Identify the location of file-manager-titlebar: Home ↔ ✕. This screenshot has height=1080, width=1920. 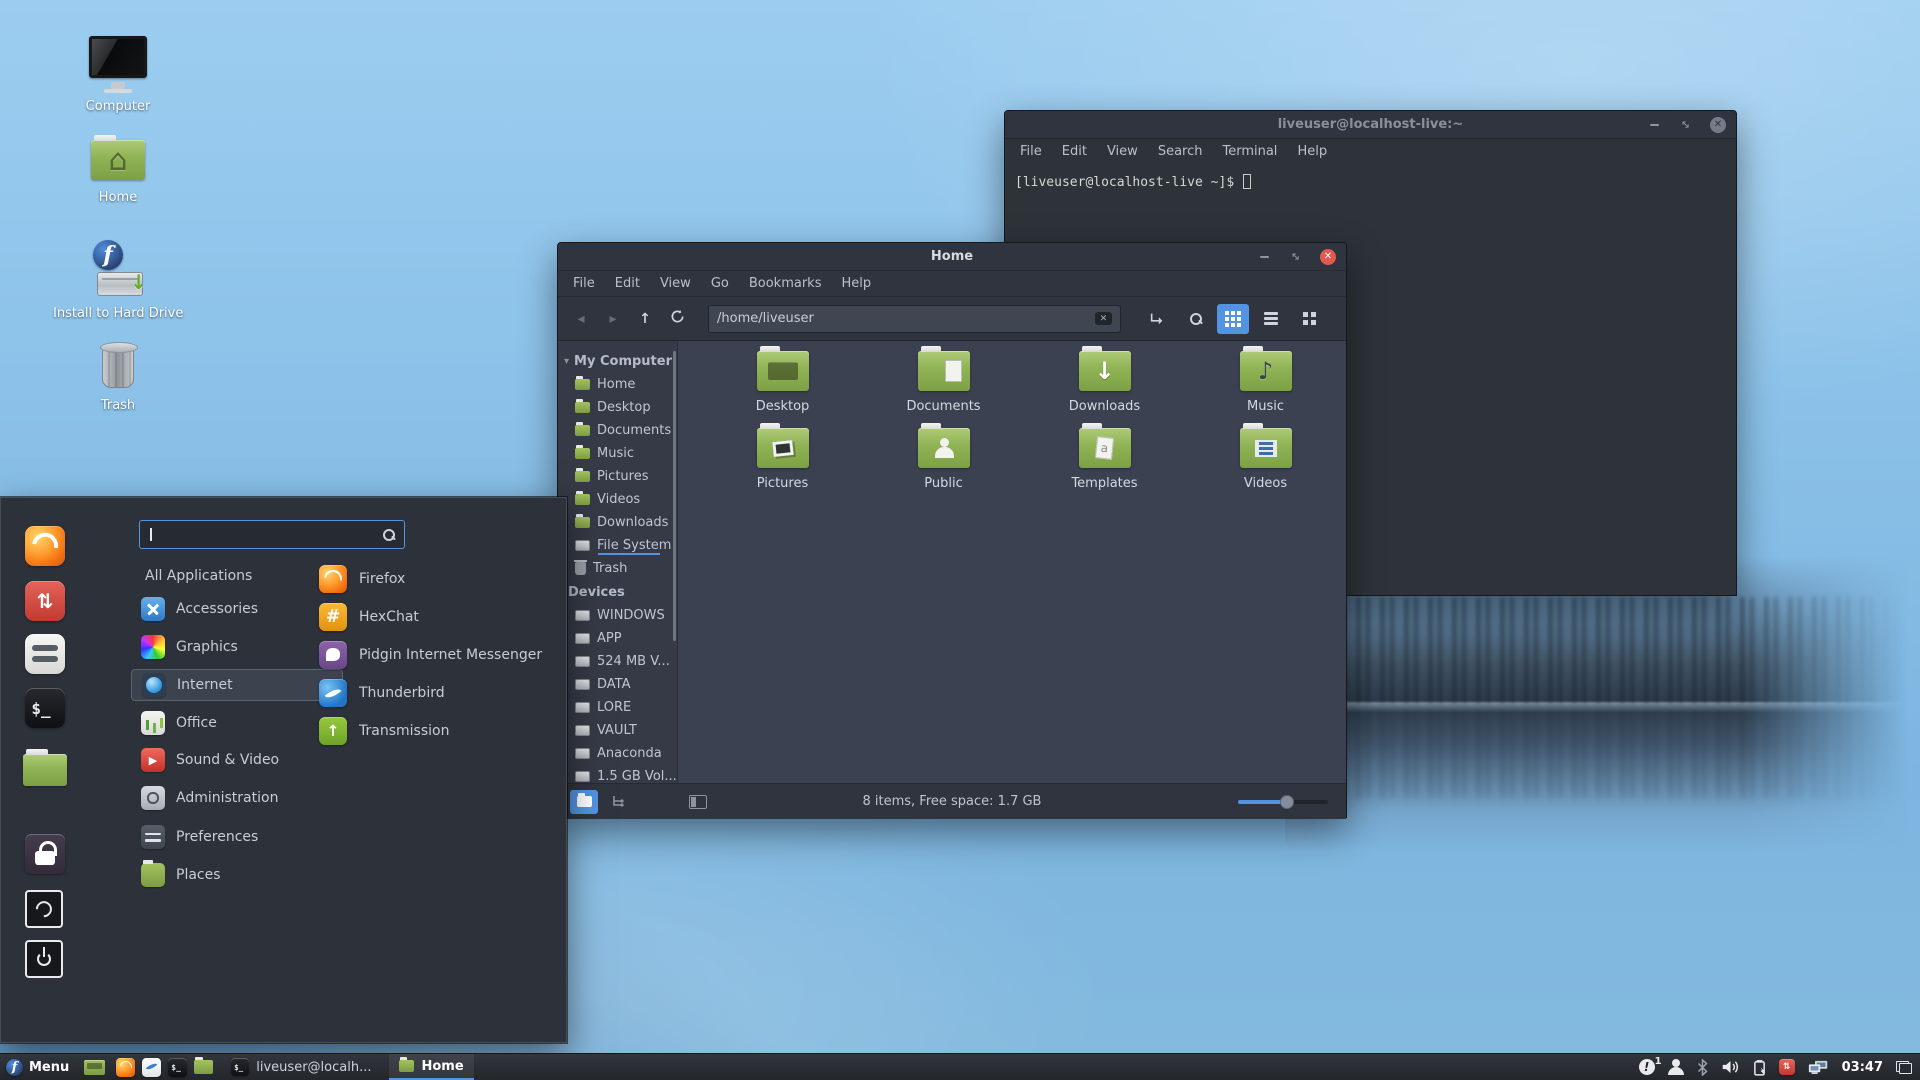
(952, 257).